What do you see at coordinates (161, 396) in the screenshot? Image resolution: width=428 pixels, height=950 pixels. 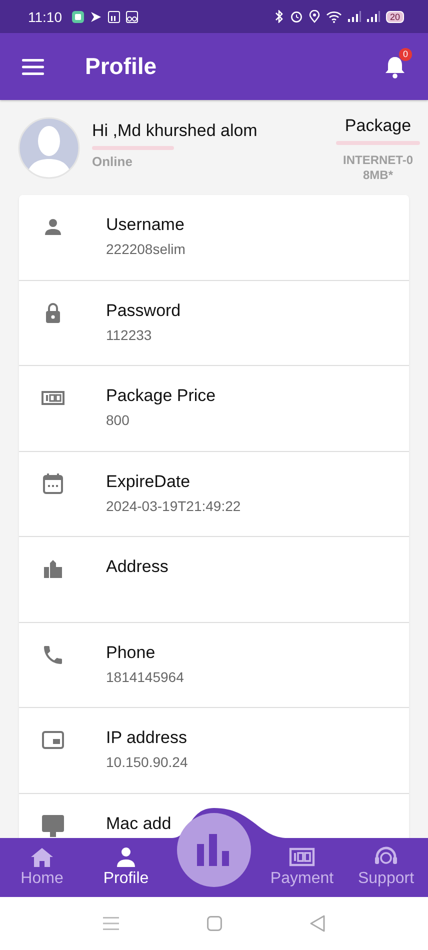 I see `field-label: Package Price` at bounding box center [161, 396].